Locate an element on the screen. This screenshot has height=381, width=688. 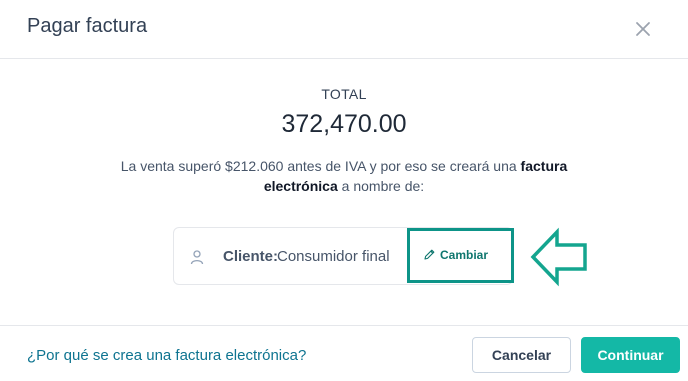
pencil-icon is located at coordinates (429, 254).